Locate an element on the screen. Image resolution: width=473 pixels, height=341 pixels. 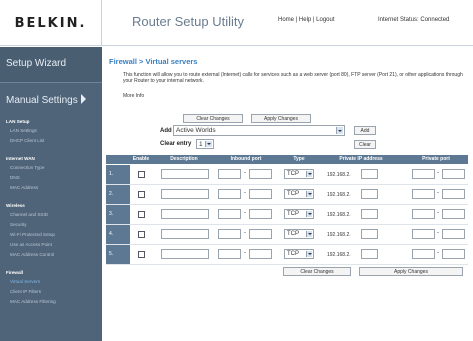
clear-entry-label: Clear entry is located at coordinates (176, 144).